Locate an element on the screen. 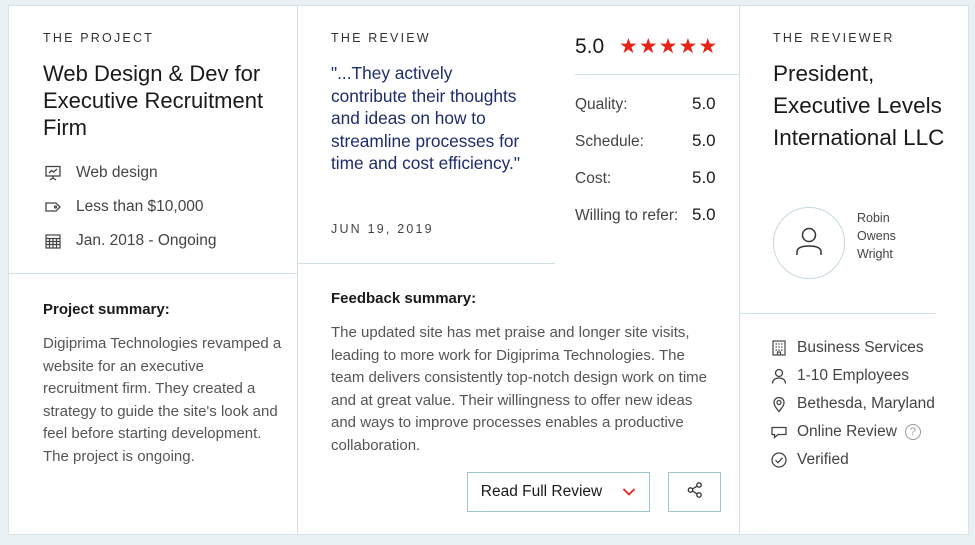 This screenshot has height=545, width=975. read-full-review-button: Read Full Review is located at coordinates (558, 492).